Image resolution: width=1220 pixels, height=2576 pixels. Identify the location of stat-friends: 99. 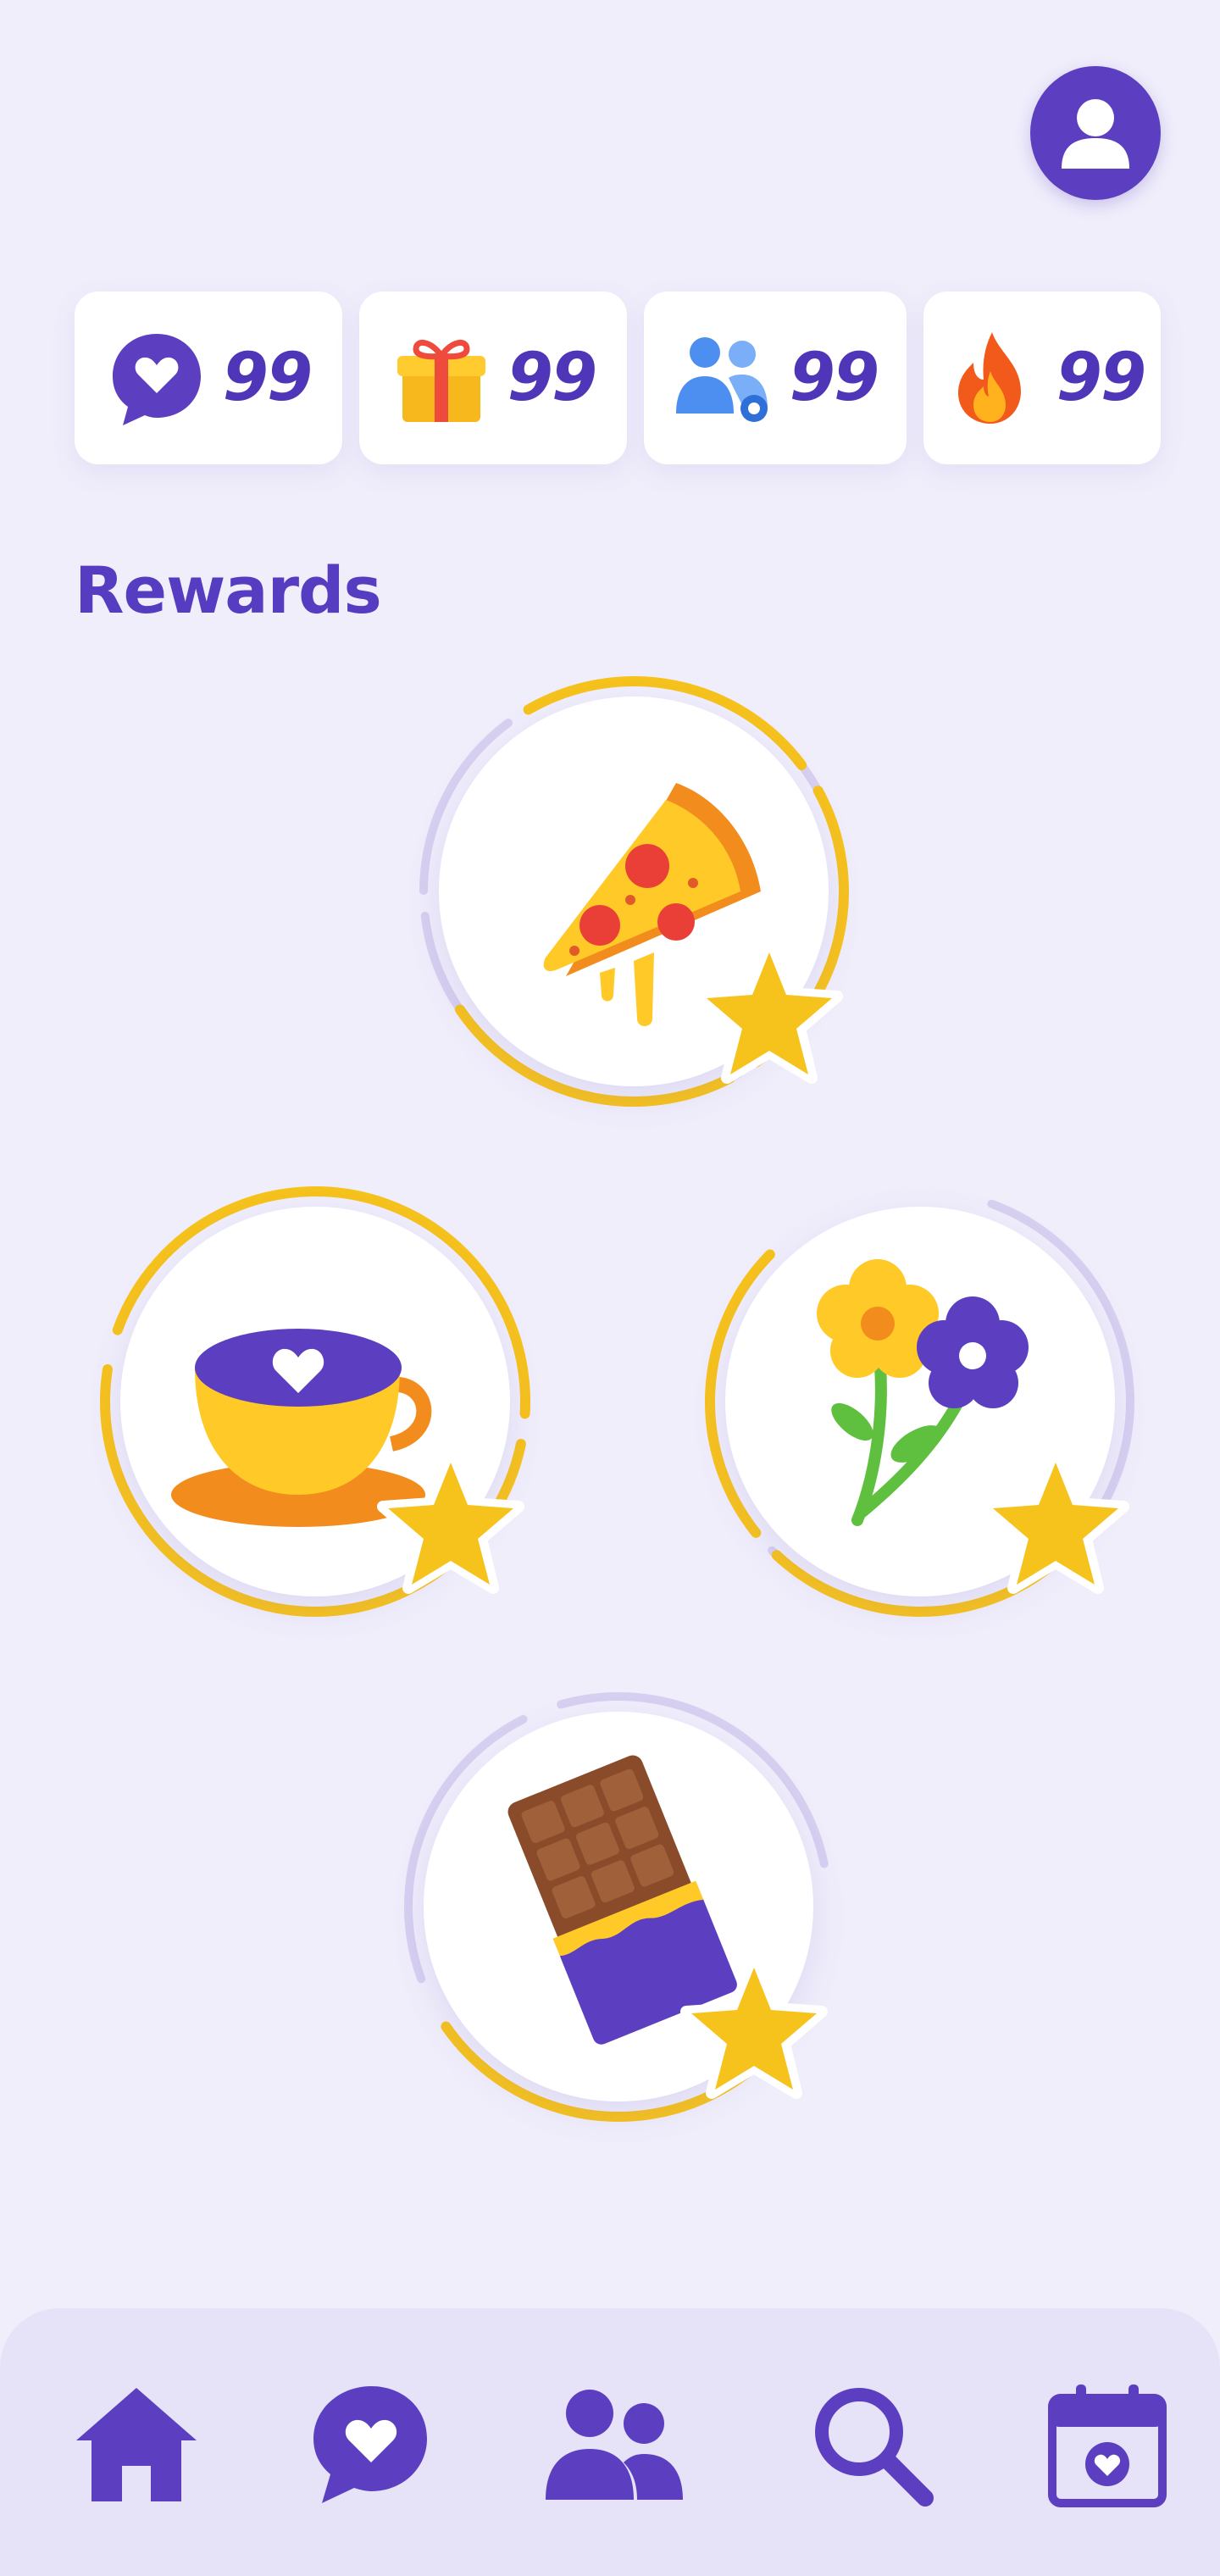
(775, 377).